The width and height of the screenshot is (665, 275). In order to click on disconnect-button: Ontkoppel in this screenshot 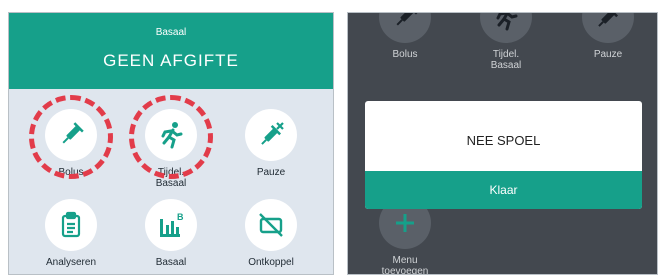, I will do `click(271, 233)`.